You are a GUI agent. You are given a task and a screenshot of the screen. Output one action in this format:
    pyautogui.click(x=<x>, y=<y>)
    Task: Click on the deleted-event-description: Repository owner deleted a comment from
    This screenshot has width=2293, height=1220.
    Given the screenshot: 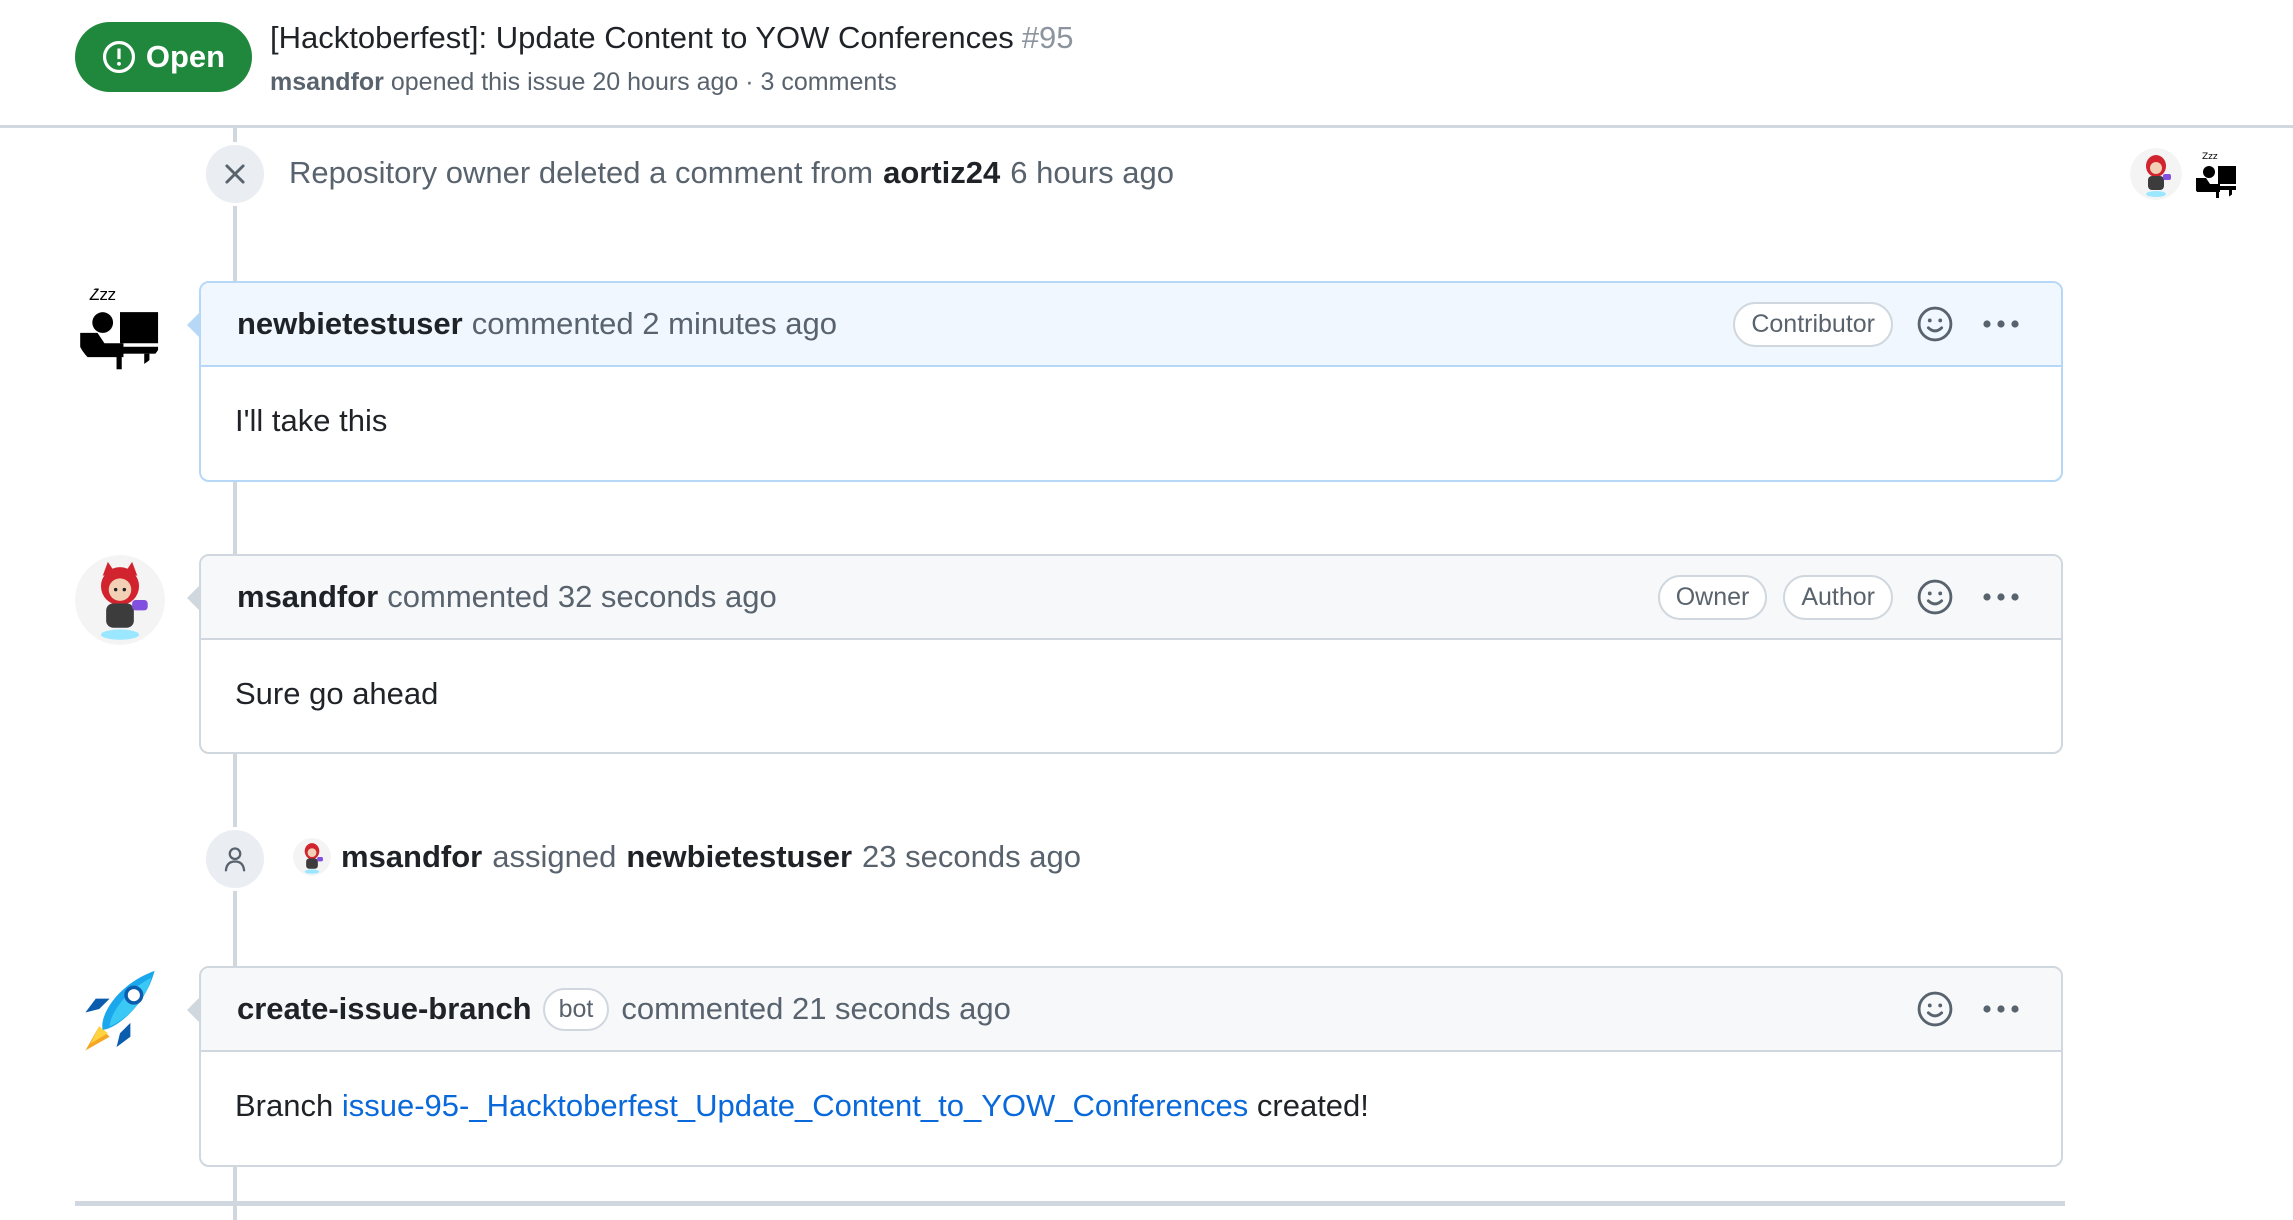 What is the action you would take?
    pyautogui.click(x=581, y=172)
    